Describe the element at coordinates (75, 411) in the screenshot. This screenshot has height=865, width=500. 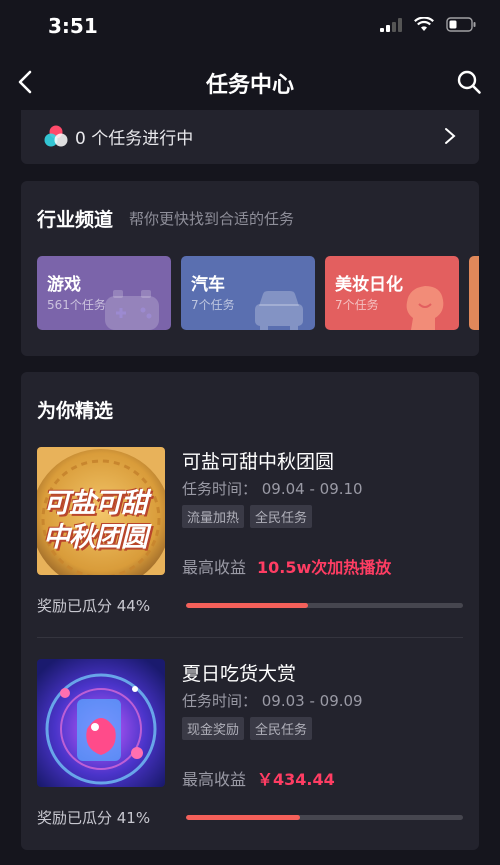
I see `section-title: 为你精选` at that location.